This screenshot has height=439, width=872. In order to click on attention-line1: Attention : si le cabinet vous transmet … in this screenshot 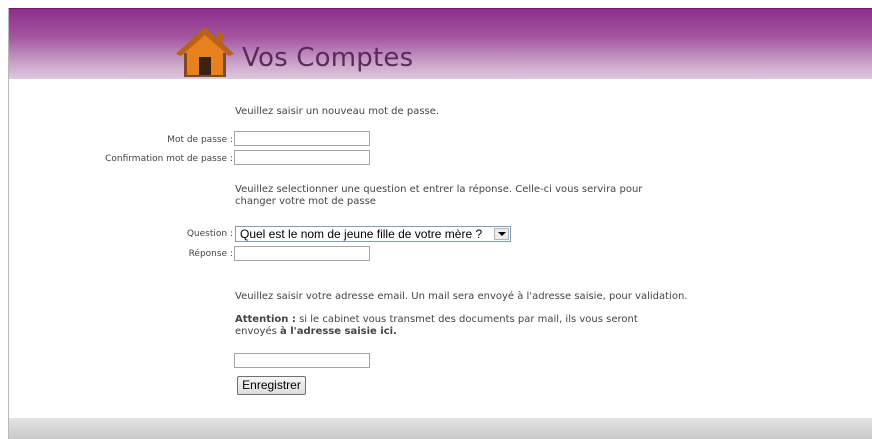, I will do `click(436, 320)`.